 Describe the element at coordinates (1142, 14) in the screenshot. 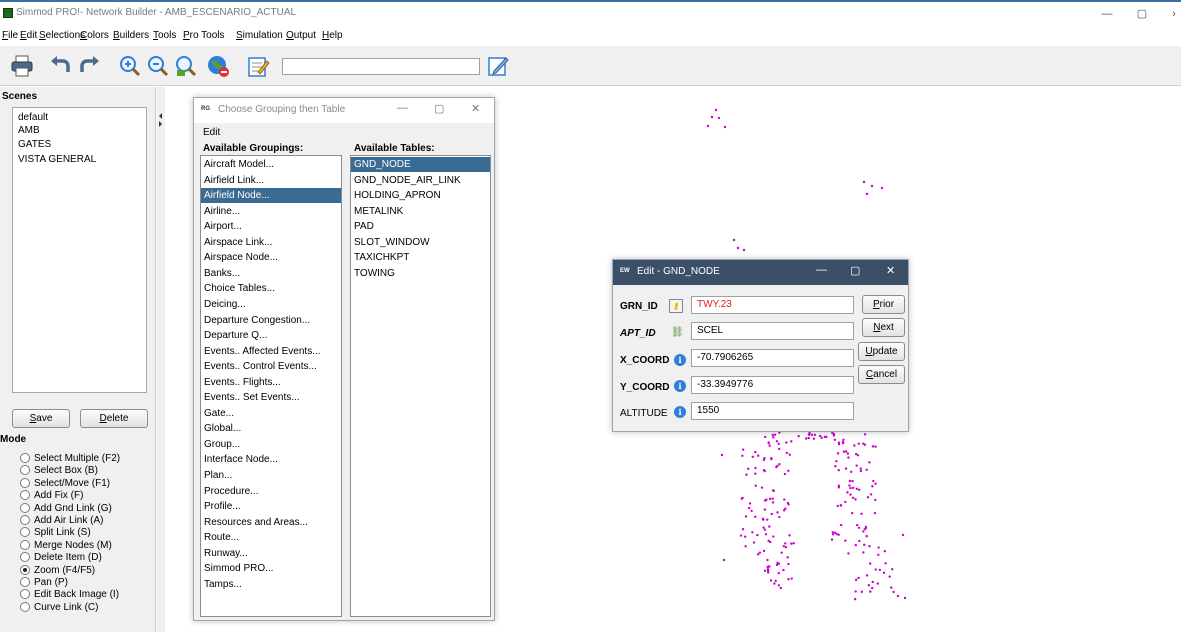

I see `maximize-button: ▢` at that location.